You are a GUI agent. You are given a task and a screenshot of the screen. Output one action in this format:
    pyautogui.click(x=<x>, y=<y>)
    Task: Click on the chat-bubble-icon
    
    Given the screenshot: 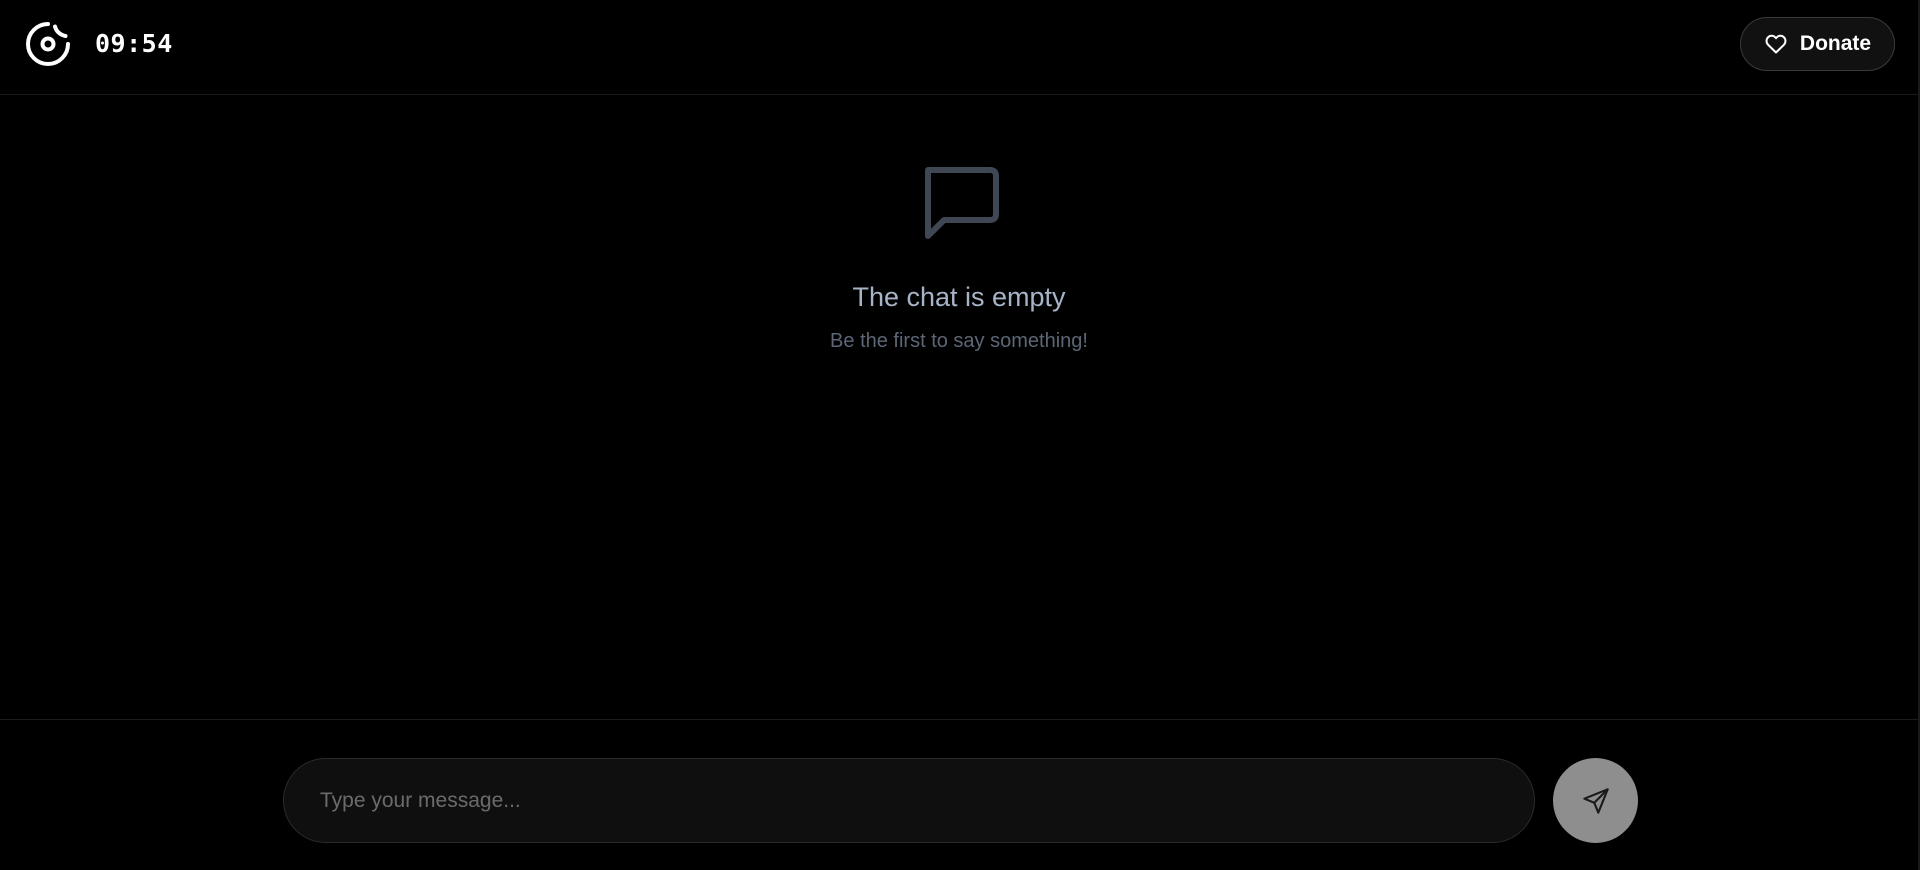 What is the action you would take?
    pyautogui.click(x=962, y=203)
    